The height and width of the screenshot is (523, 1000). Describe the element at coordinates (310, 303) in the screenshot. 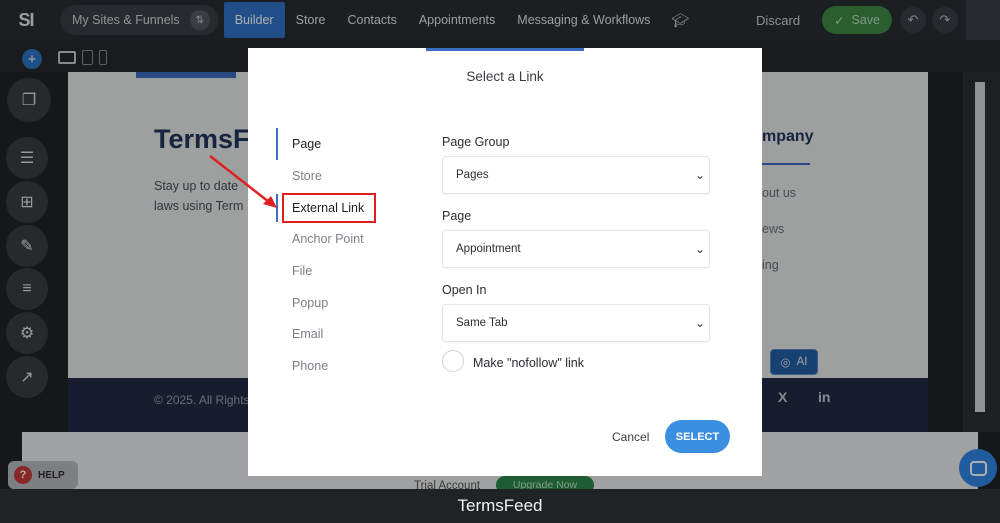

I see `link-type-popup: Popup` at that location.